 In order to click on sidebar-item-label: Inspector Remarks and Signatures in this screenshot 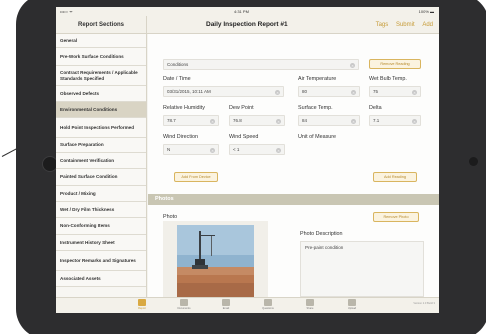, I will do `click(98, 260)`.